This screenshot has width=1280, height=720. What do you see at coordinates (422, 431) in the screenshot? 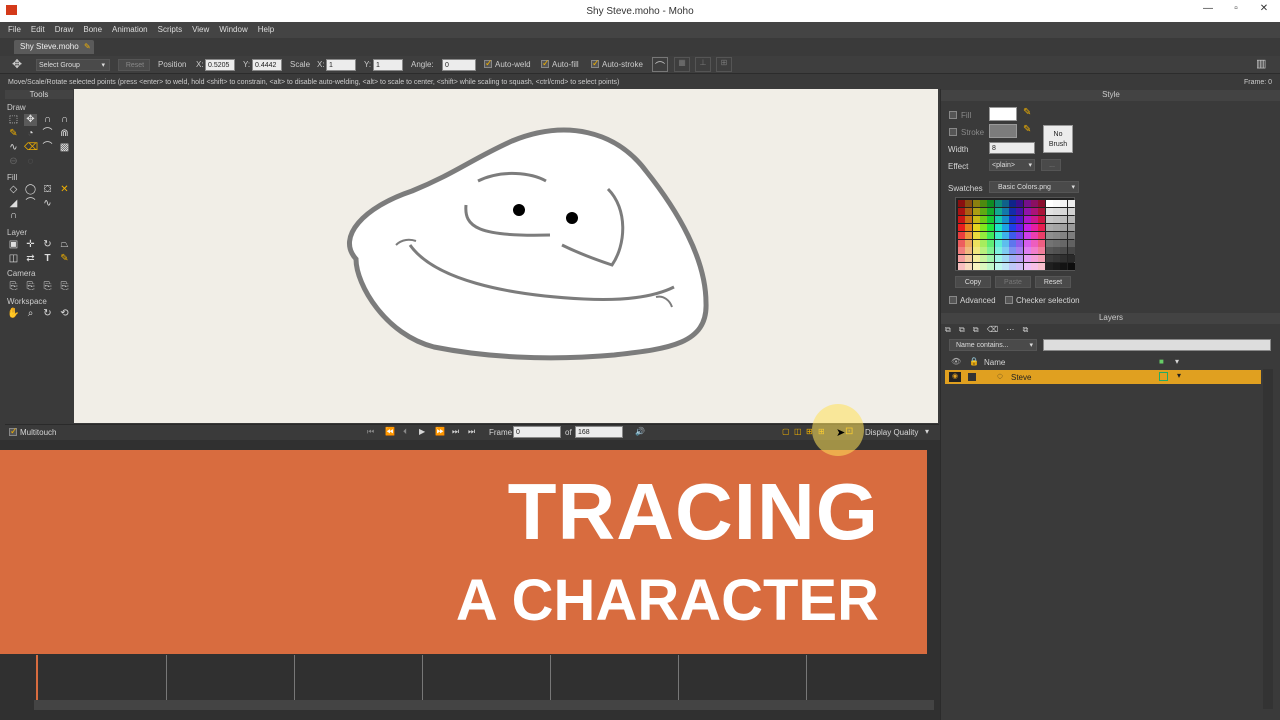
I see `play-icon: ▶` at bounding box center [422, 431].